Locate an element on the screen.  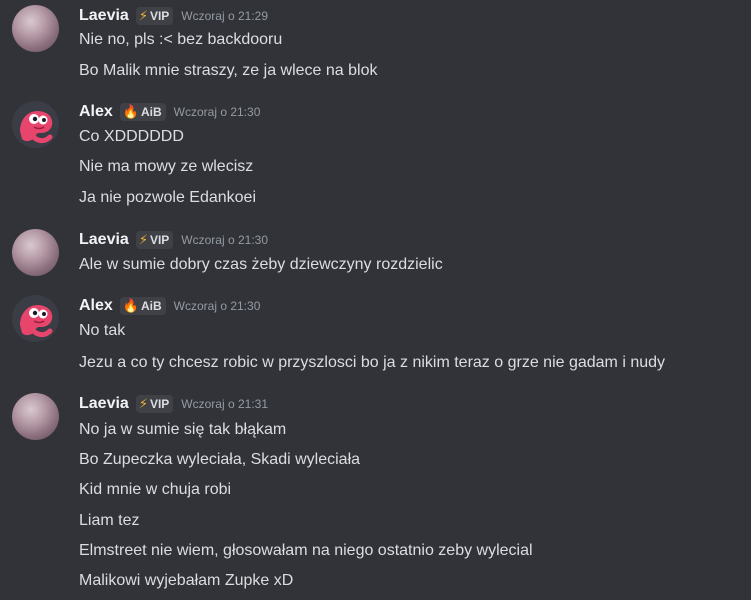
message-text: Nie ma mowy ze wlecisz is located at coordinates (166, 166).